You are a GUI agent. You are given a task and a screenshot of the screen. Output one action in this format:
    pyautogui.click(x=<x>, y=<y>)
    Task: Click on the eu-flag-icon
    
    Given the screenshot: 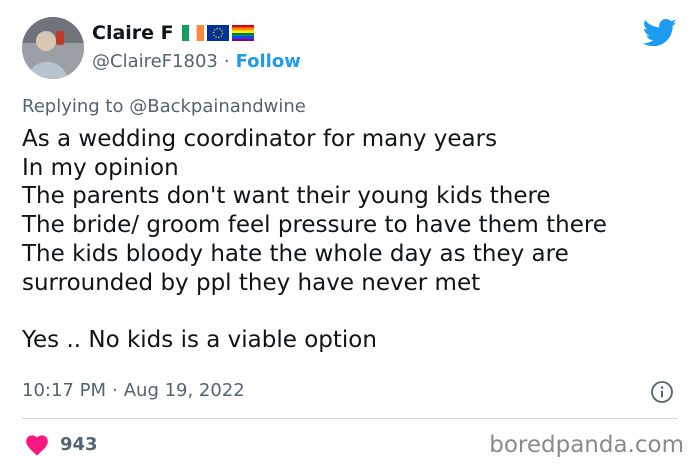 What is the action you would take?
    pyautogui.click(x=217, y=33)
    